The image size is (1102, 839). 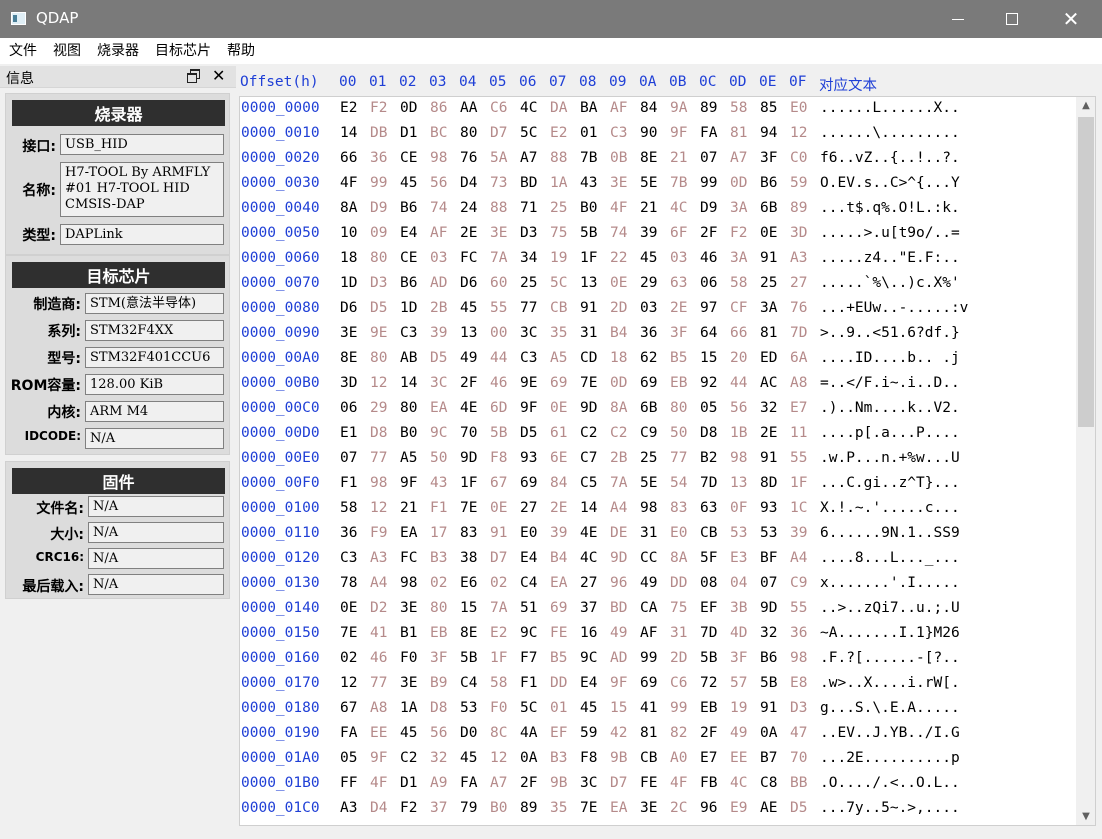 What do you see at coordinates (468, 808) in the screenshot?
I see `hex-byte: 79` at bounding box center [468, 808].